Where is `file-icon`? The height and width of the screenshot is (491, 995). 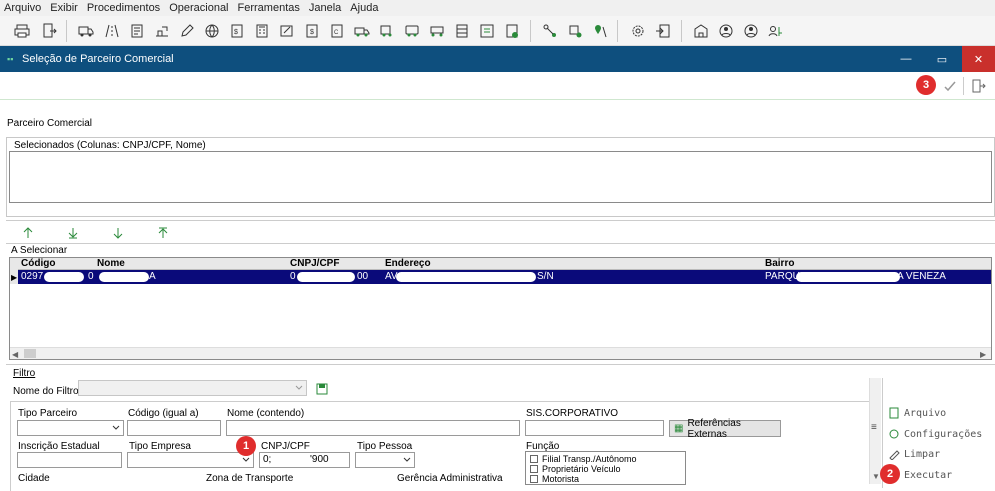 file-icon is located at coordinates (894, 413).